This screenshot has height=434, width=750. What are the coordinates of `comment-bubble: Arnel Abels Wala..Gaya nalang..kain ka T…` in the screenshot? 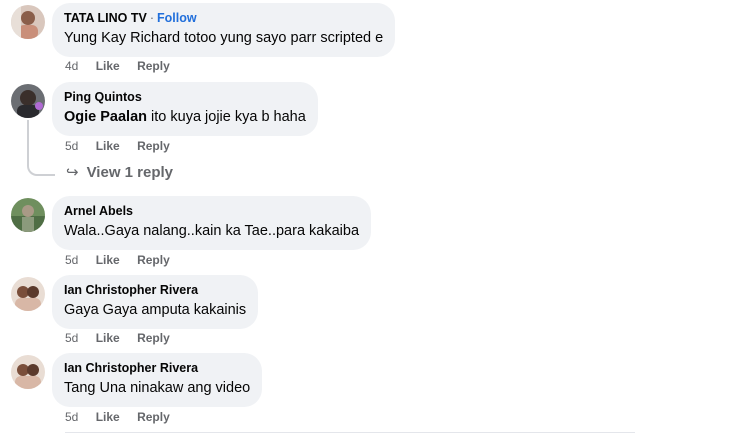 It's located at (212, 223).